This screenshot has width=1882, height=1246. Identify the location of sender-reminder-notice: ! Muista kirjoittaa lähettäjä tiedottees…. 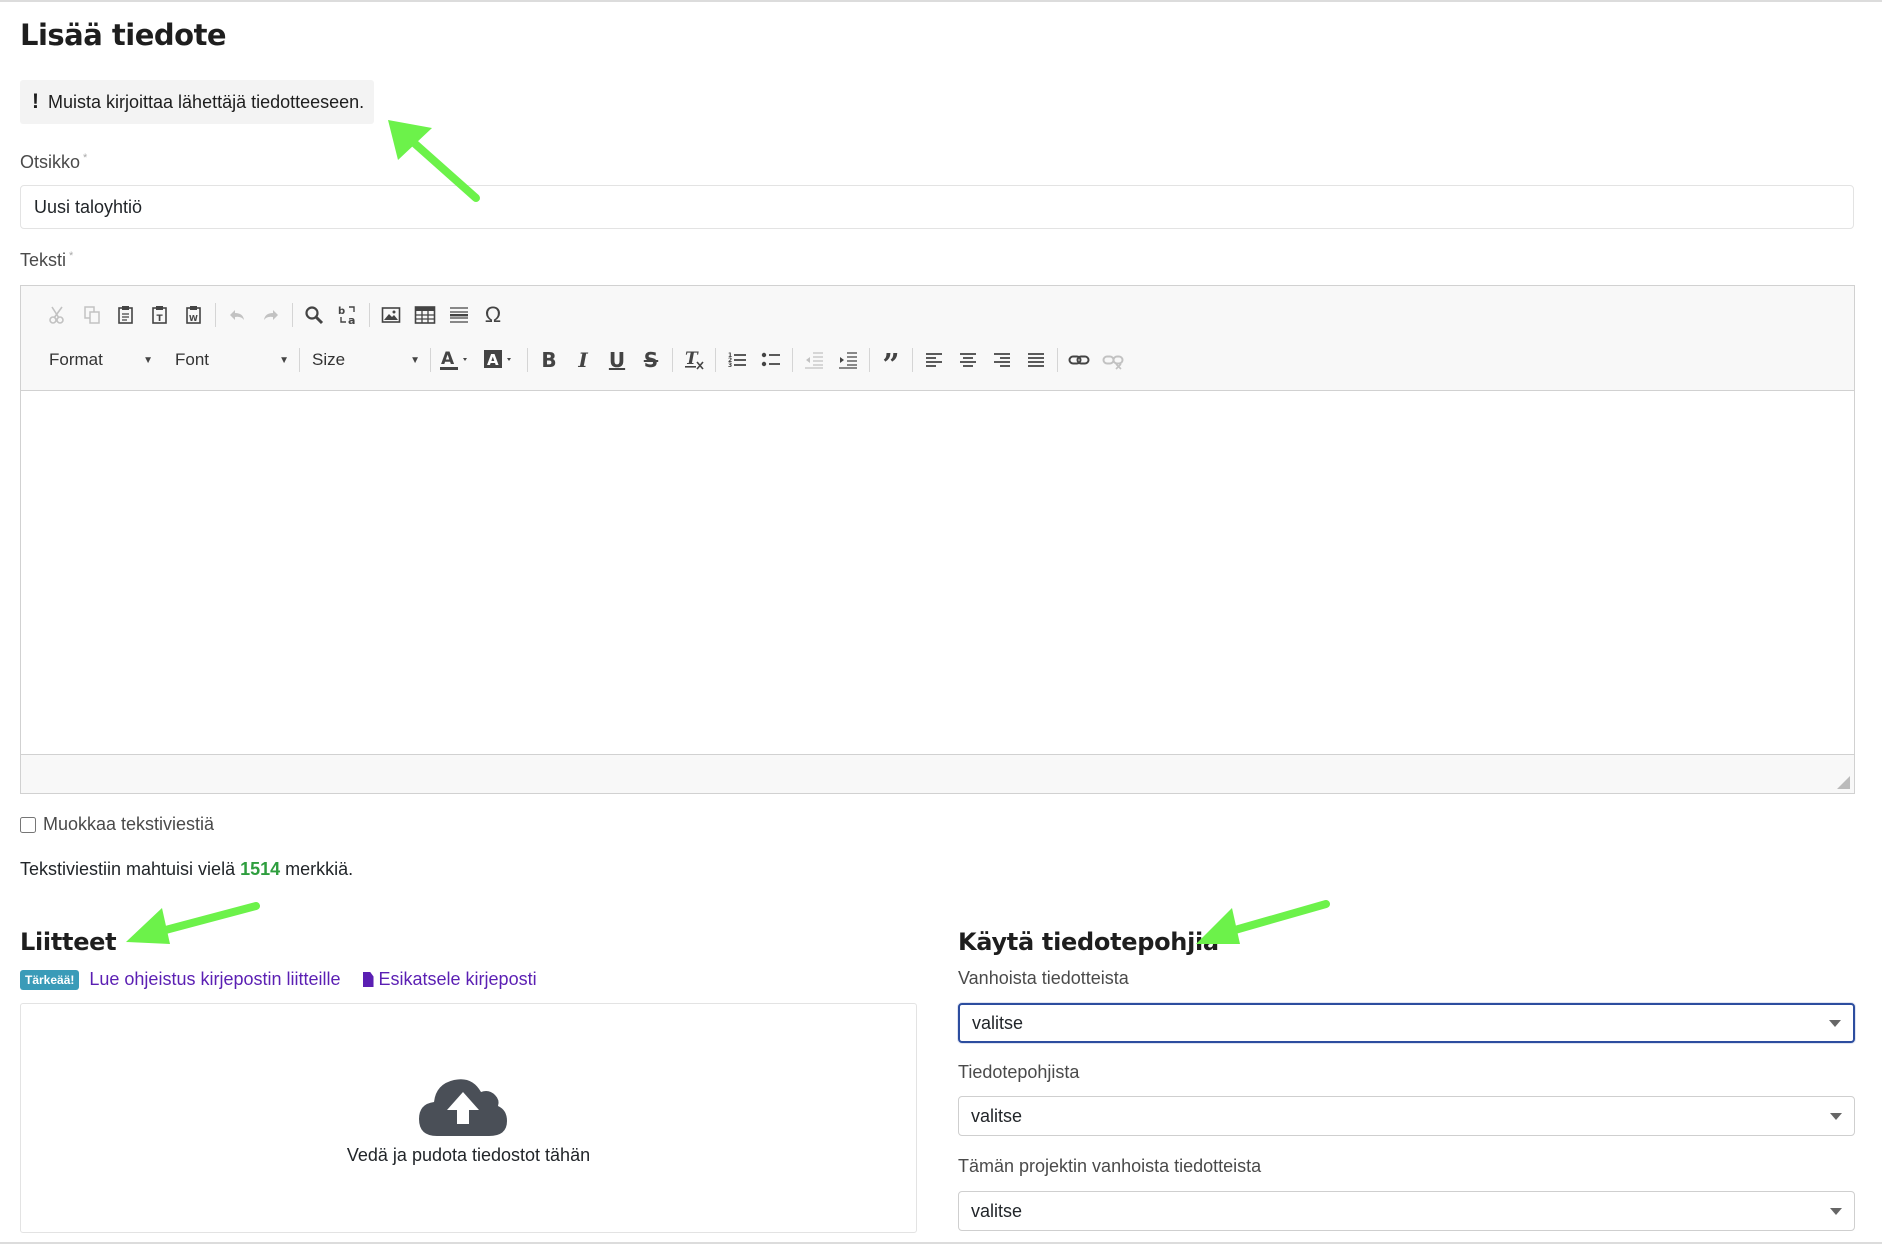
(197, 102).